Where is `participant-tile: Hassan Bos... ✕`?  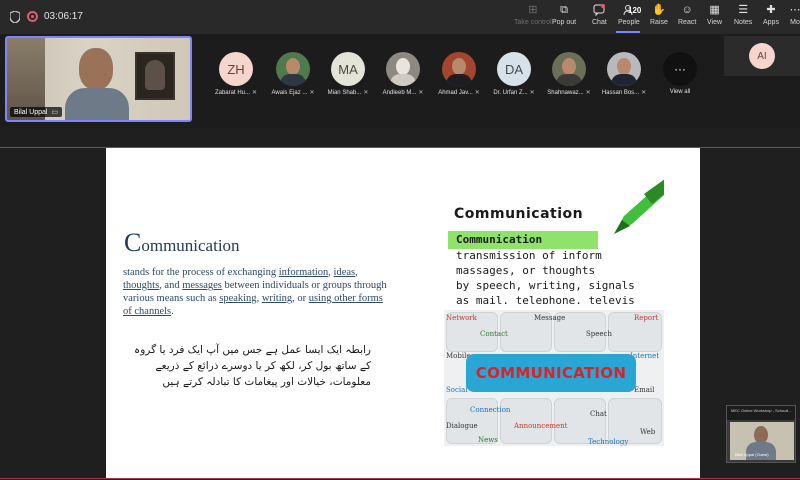
participant-tile: Hassan Bos... ✕ is located at coordinates (624, 74).